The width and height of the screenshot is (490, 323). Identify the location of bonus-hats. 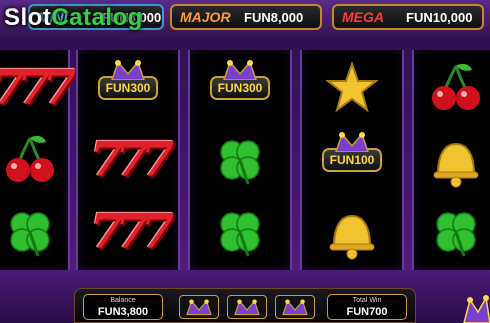
(247, 307).